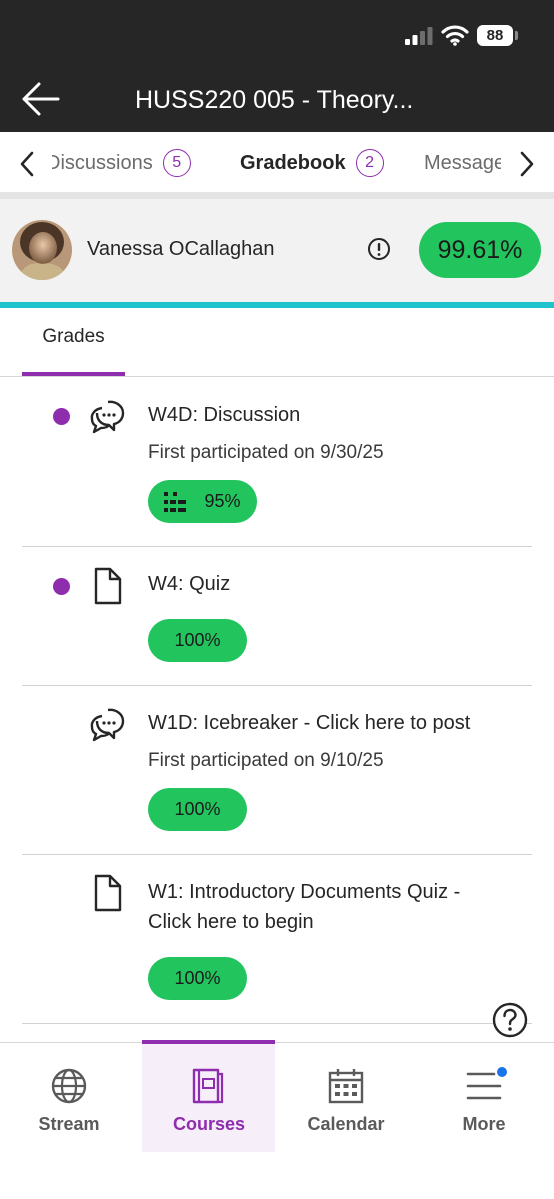 Image resolution: width=554 pixels, height=1199 pixels. I want to click on globe-icon, so click(69, 1086).